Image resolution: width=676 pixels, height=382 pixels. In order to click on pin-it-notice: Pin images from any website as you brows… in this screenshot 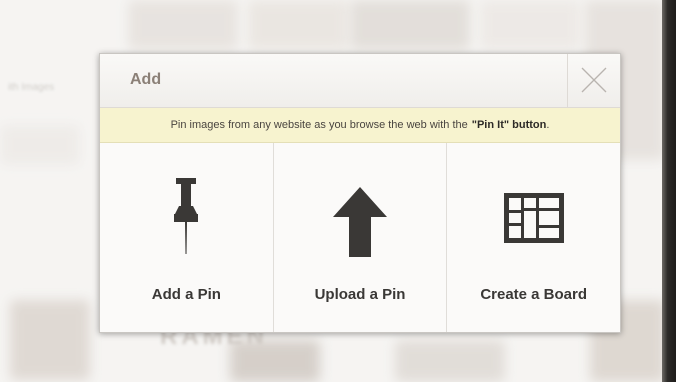, I will do `click(360, 125)`.